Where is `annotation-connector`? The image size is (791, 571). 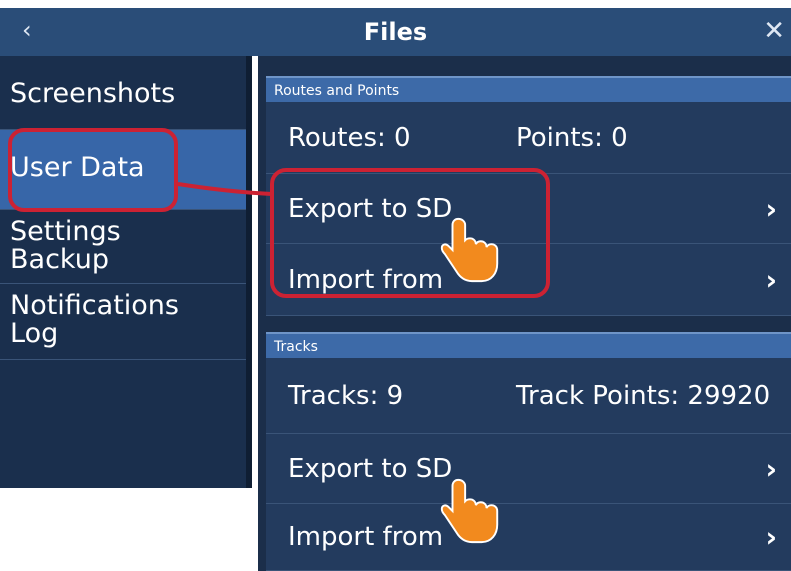
annotation-connector is located at coordinates (225, 189).